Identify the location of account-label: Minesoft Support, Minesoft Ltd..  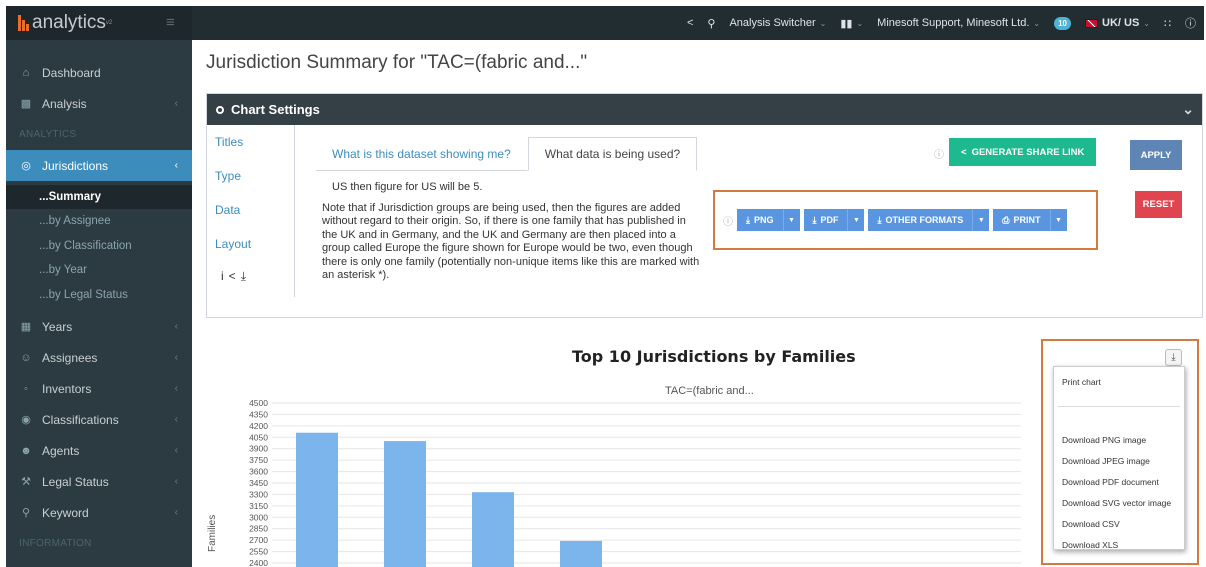
(953, 23).